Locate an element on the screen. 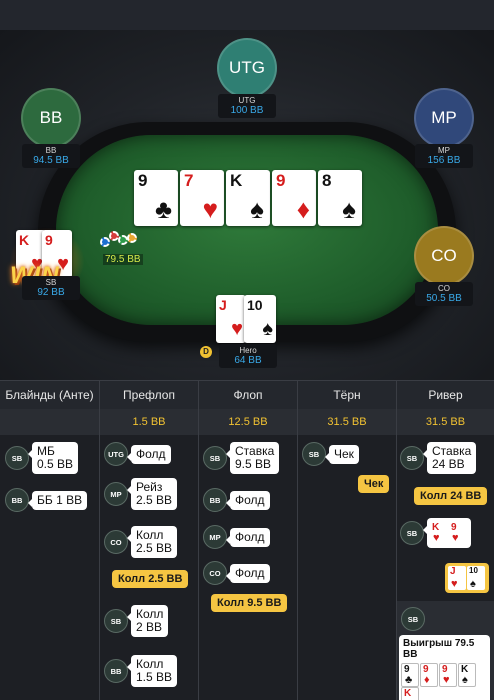 The height and width of the screenshot is (700, 494). seat-name: SB is located at coordinates (51, 282).